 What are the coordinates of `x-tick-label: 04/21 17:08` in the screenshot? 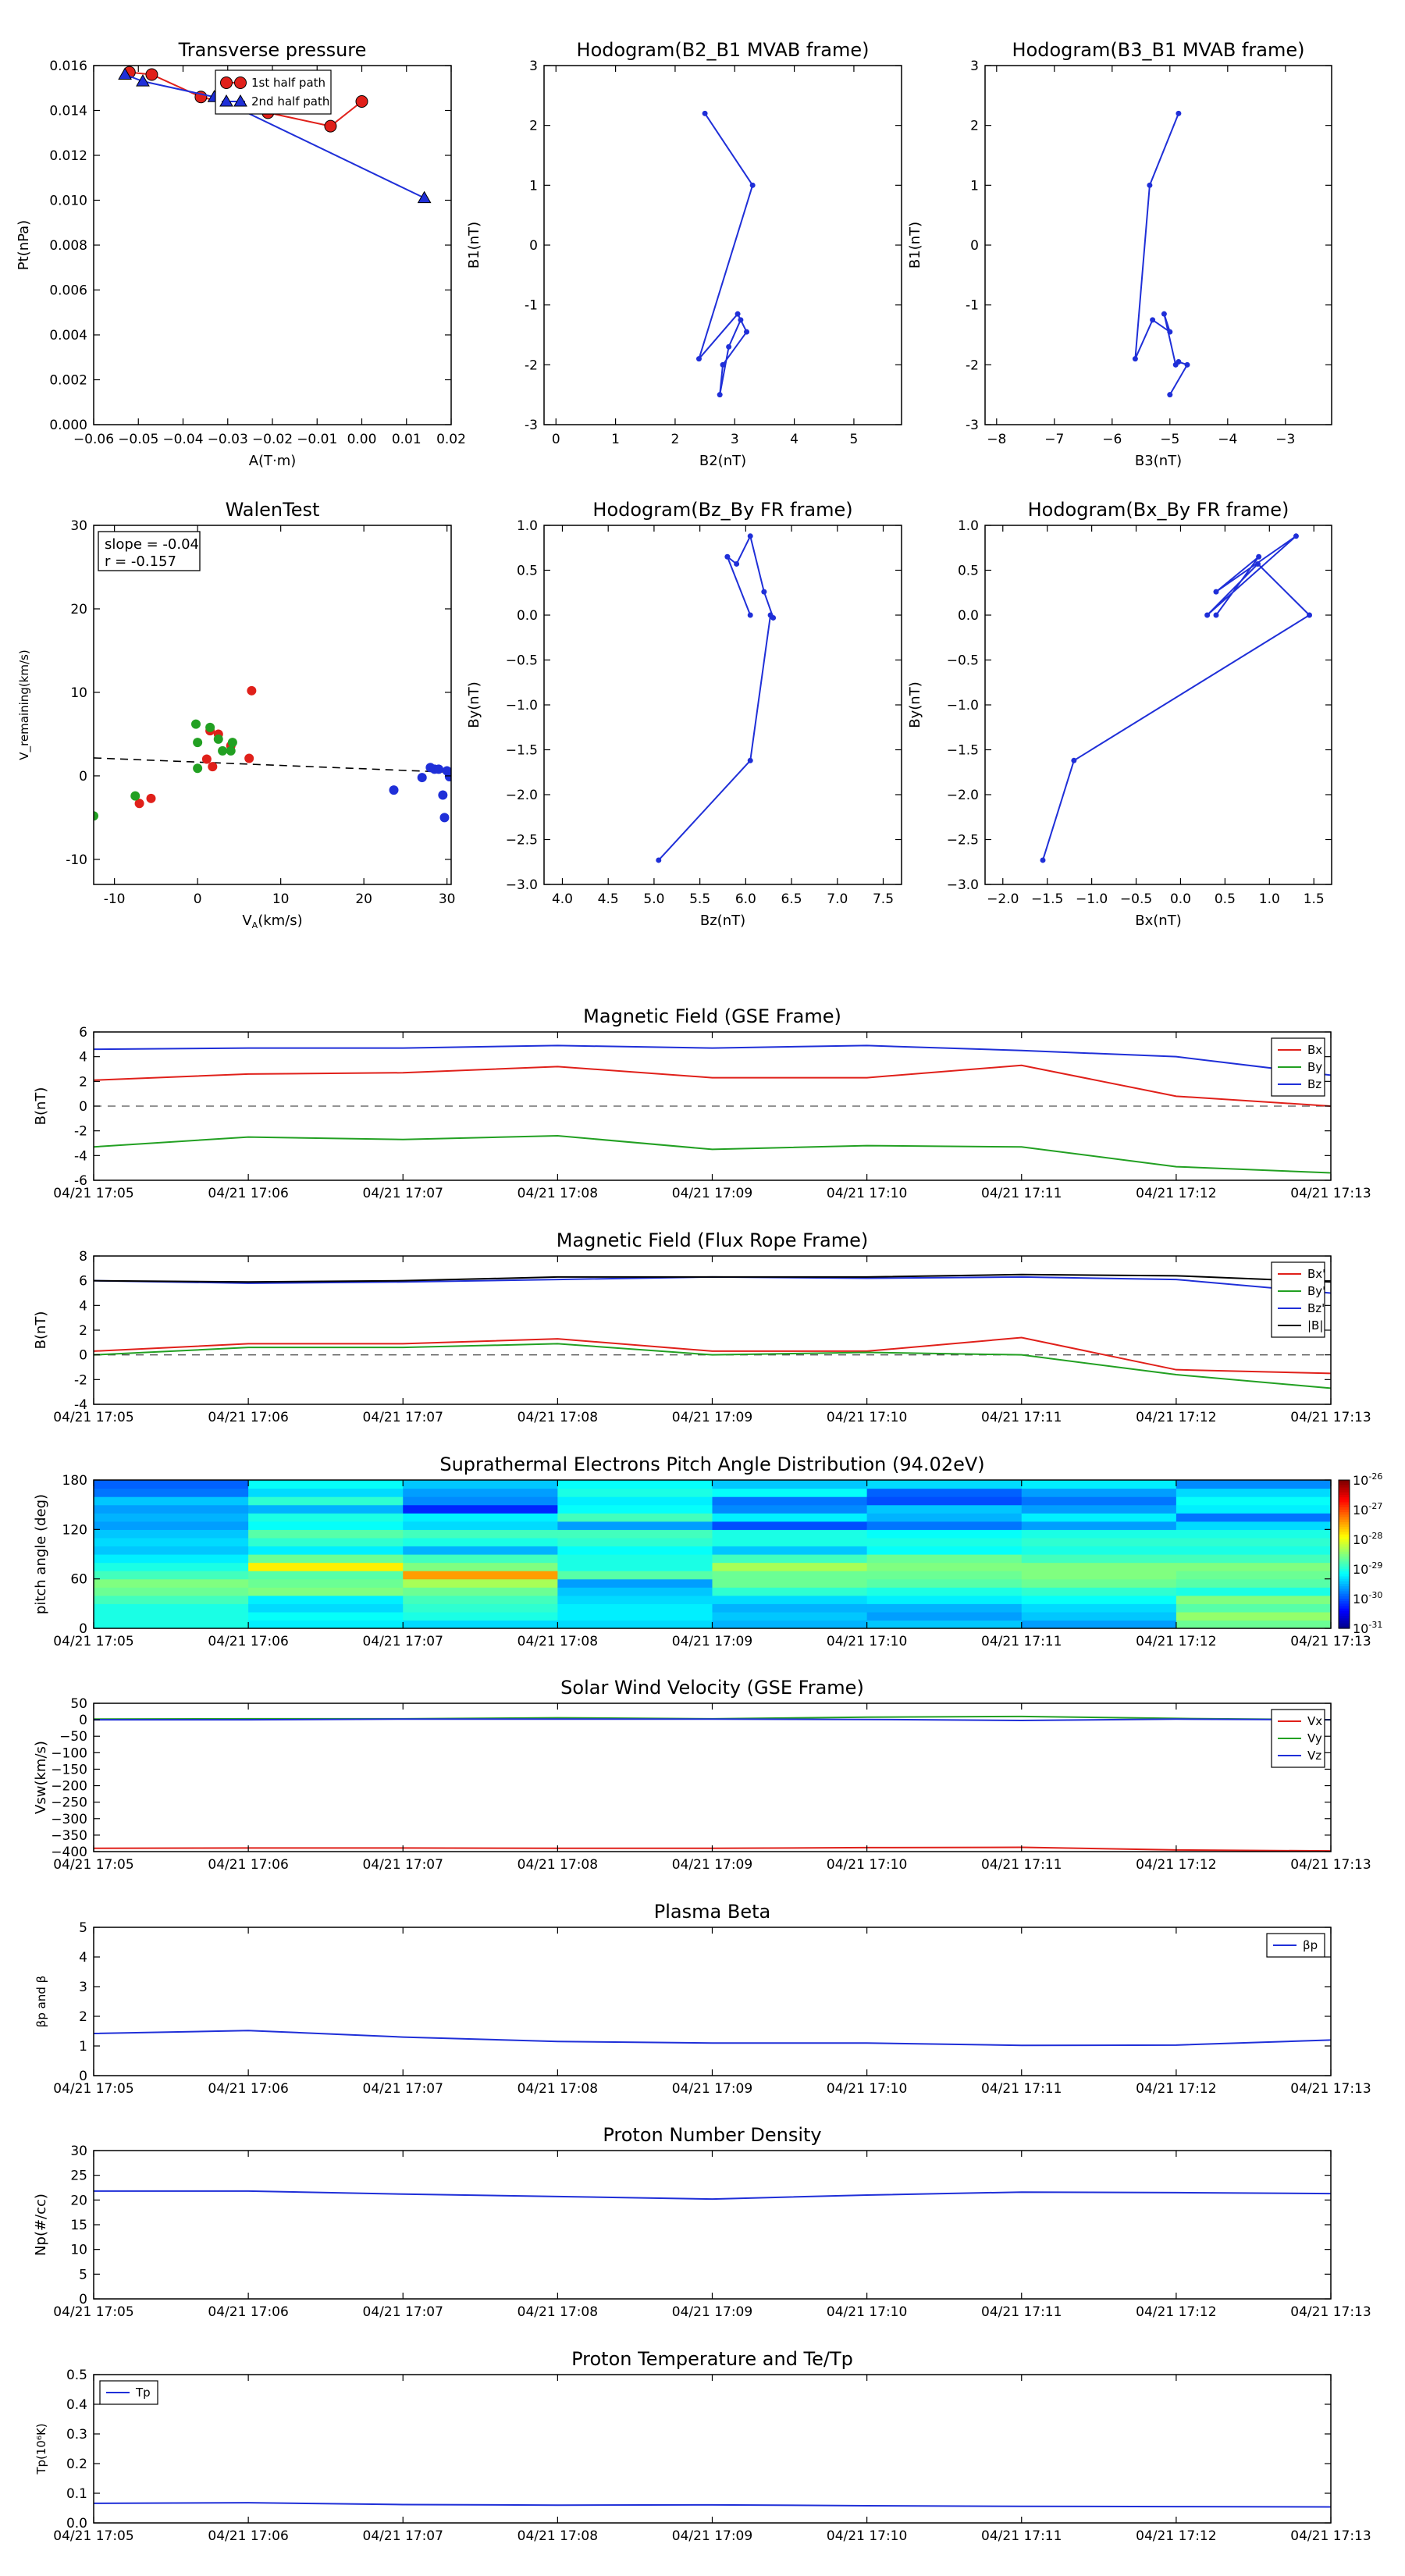 It's located at (558, 2312).